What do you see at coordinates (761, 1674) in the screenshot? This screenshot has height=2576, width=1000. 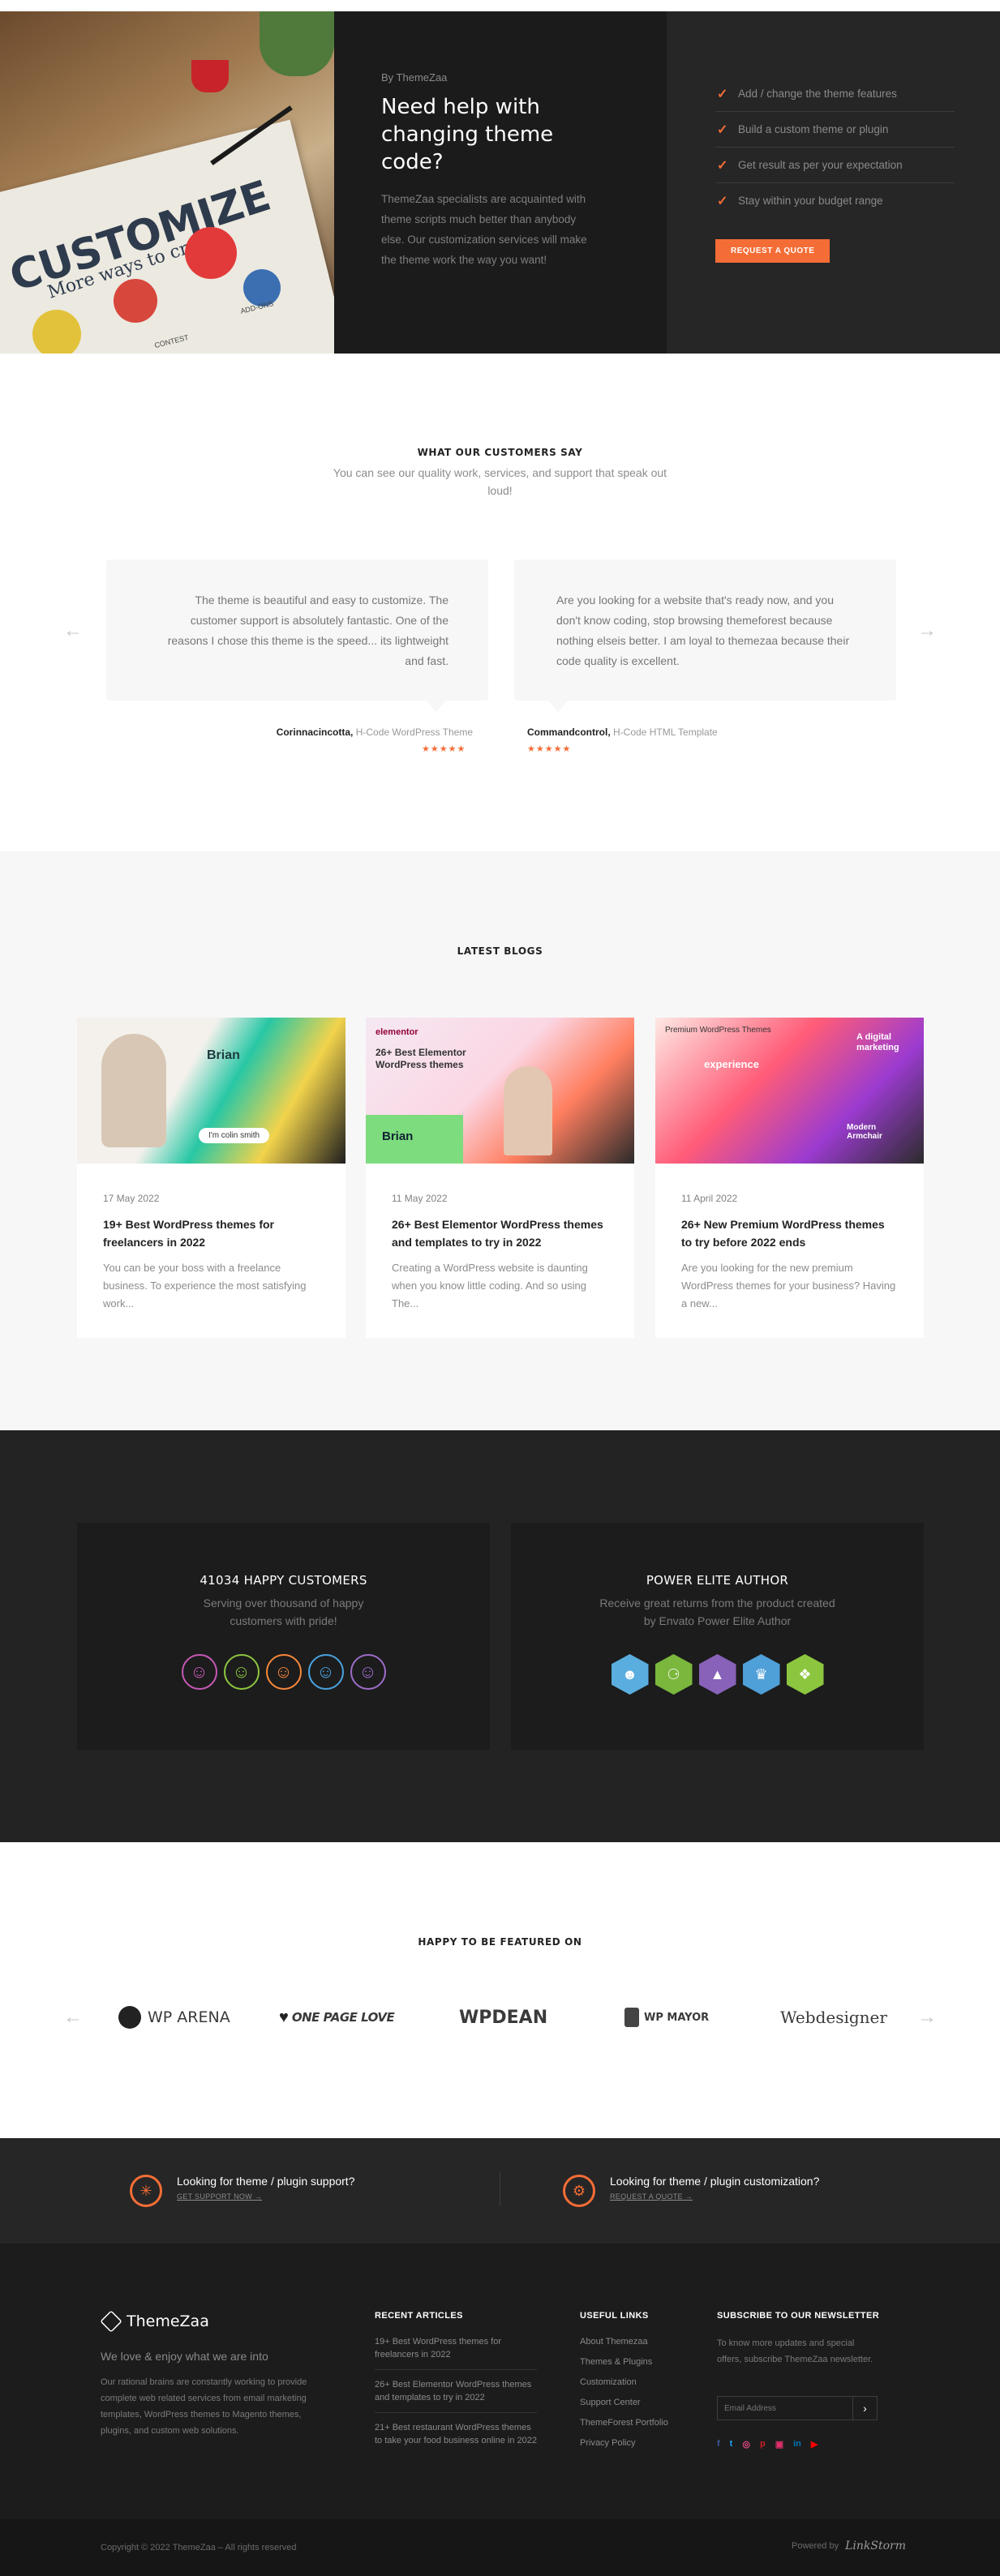 I see `badge-crown-icon: ♛` at bounding box center [761, 1674].